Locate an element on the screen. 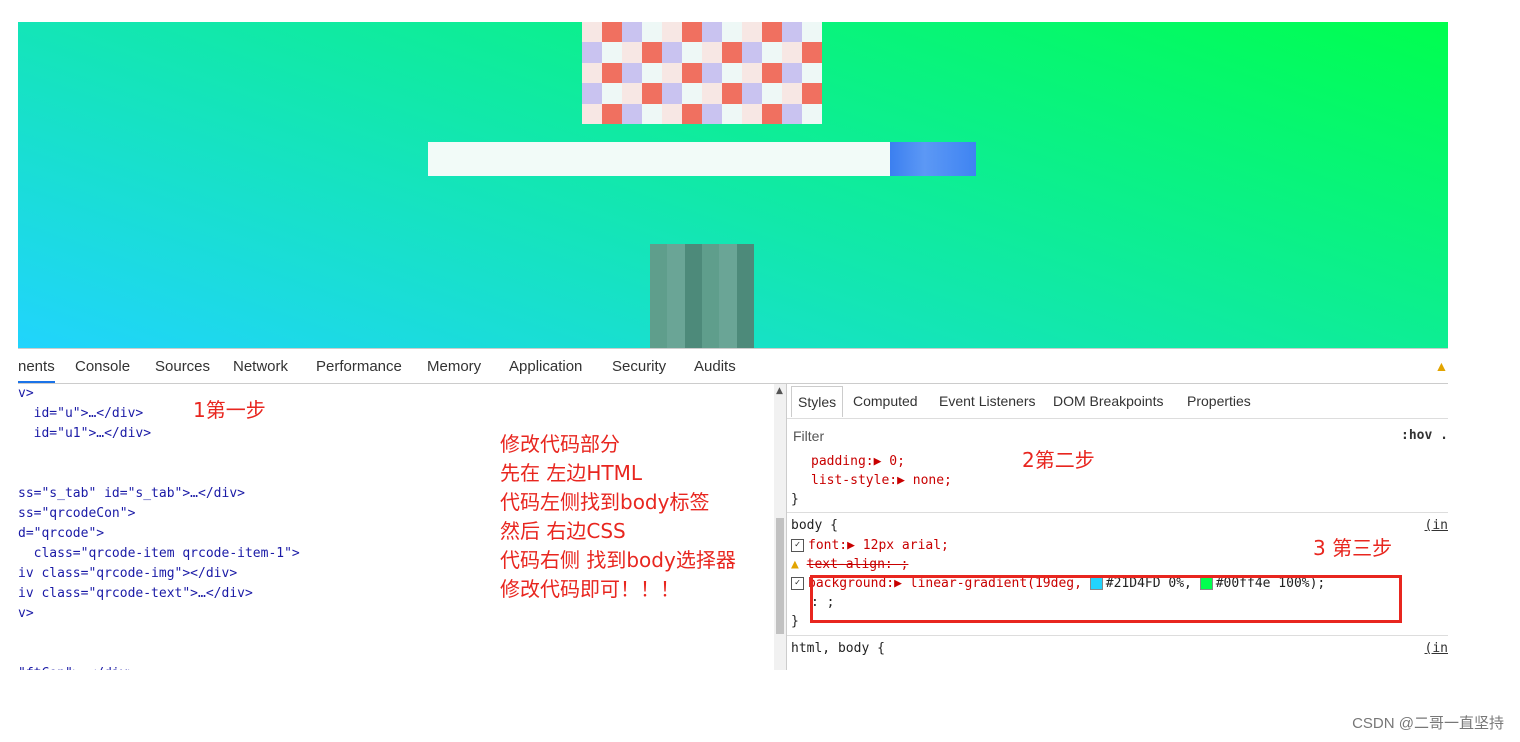 This screenshot has height=742, width=1520. instruction-line: 修改代码即可！！！ is located at coordinates (590, 589).